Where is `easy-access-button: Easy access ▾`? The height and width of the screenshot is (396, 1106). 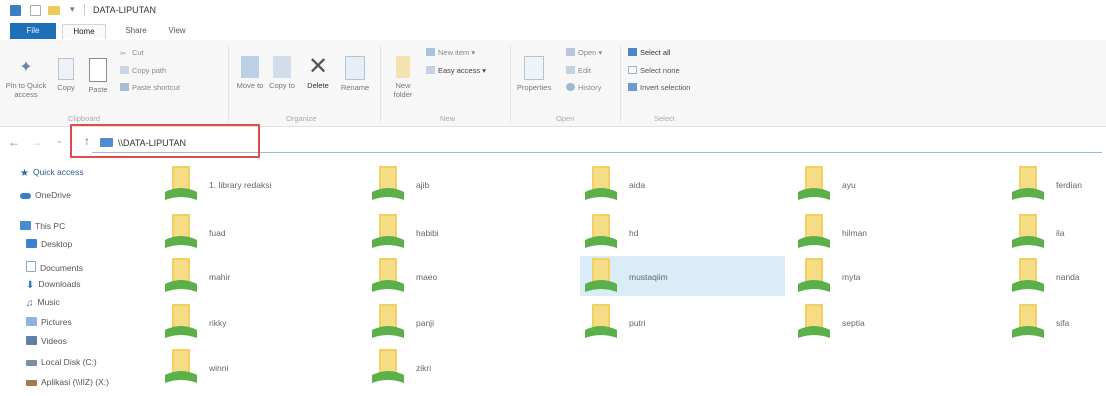
easy-access-button: Easy access ▾ is located at coordinates (456, 71).